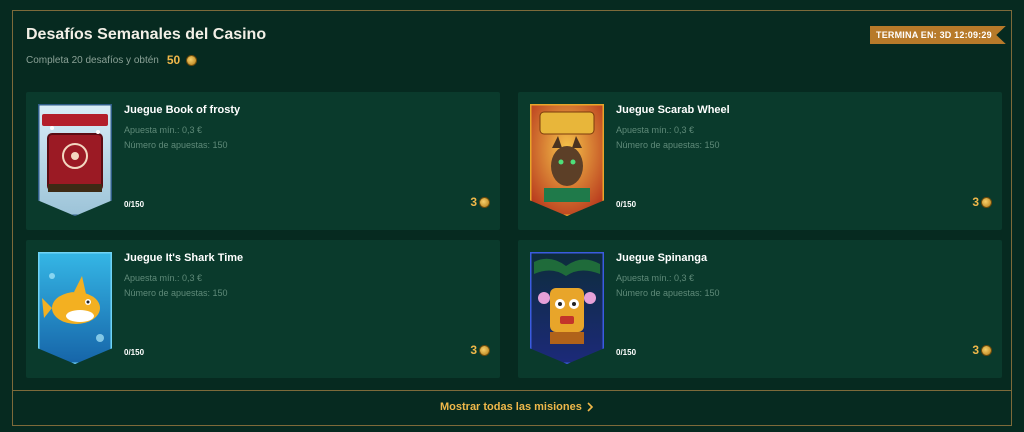 This screenshot has width=1024, height=432. I want to click on subtitle-text: Completa 20 desafíos y obtén, so click(92, 60).